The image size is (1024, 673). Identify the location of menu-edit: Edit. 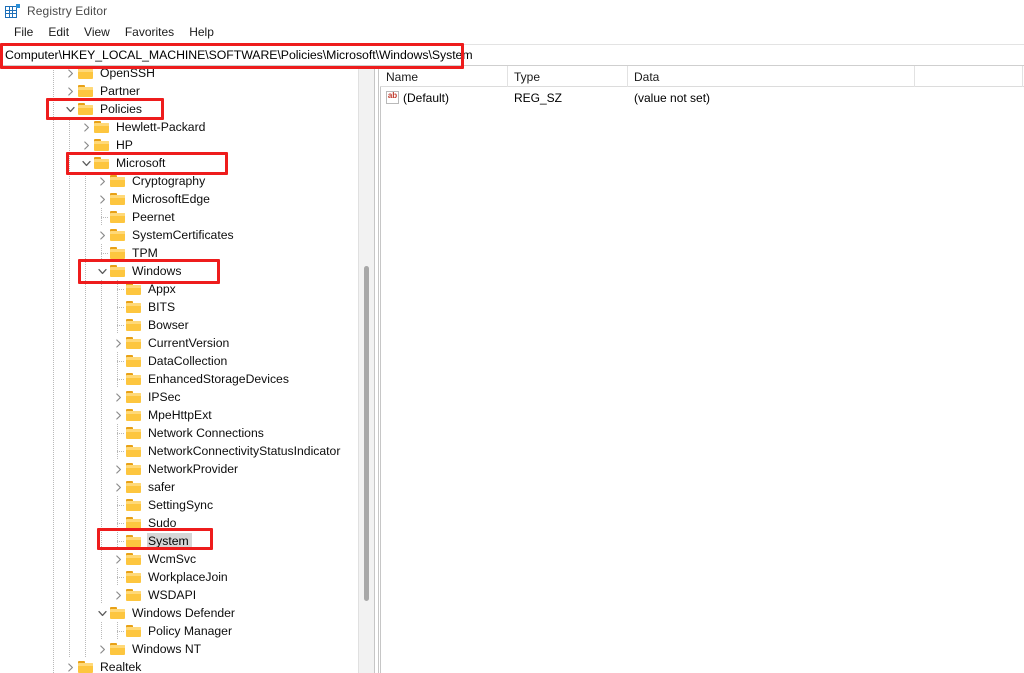
(59, 32).